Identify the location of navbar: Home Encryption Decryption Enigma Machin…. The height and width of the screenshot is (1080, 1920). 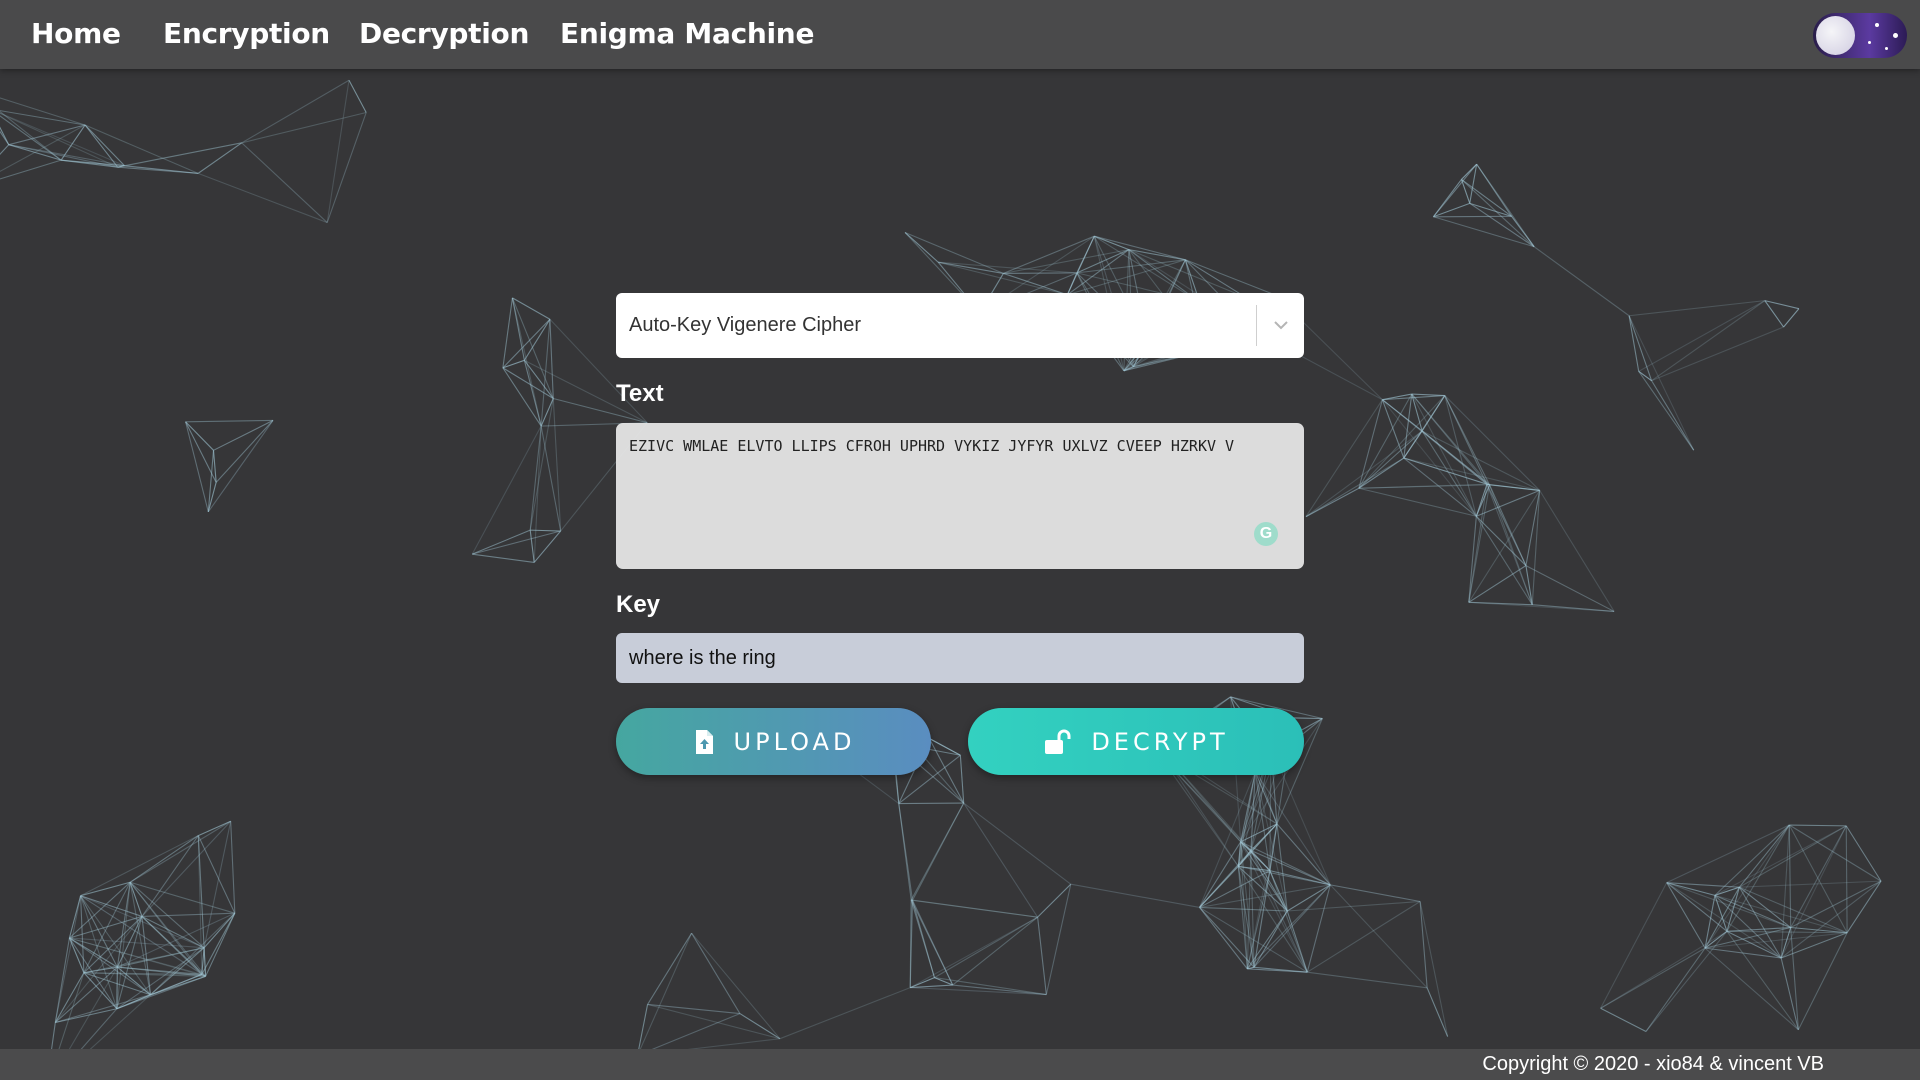
(960, 34).